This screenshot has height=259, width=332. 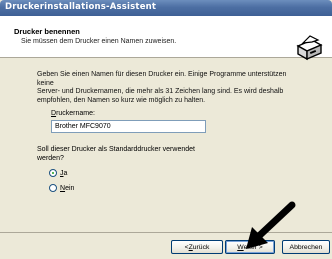 What do you see at coordinates (166, 8) in the screenshot?
I see `title-bar: Druckerinstallations-Assistent` at bounding box center [166, 8].